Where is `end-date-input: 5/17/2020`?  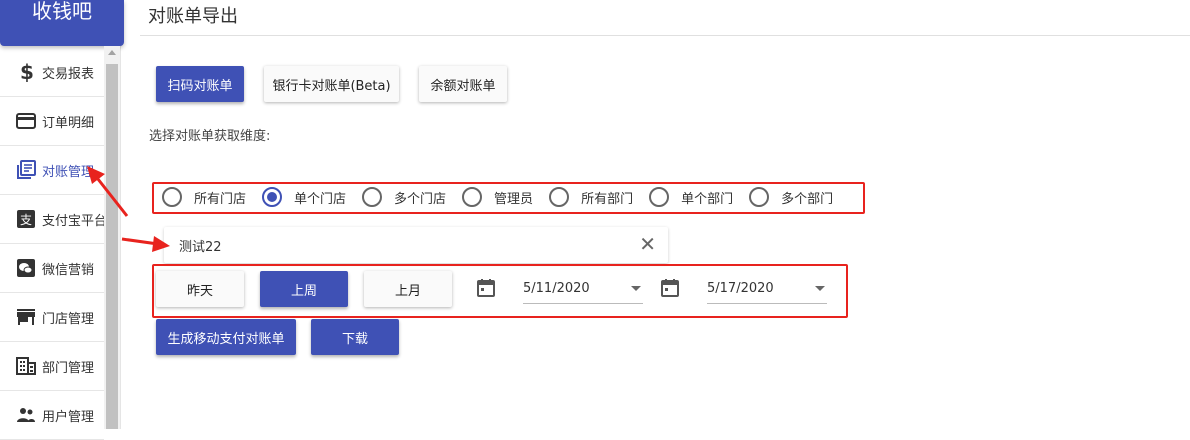 end-date-input: 5/17/2020 is located at coordinates (767, 289).